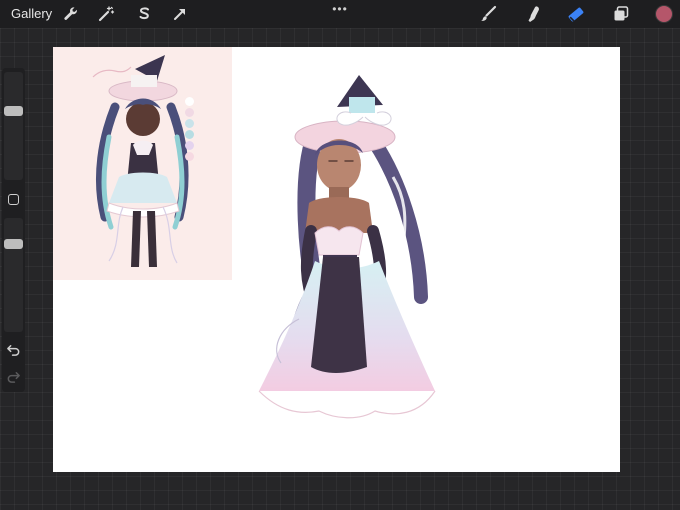 The image size is (680, 510). Describe the element at coordinates (533, 14) in the screenshot. I see `smudge-finger-icon` at that location.